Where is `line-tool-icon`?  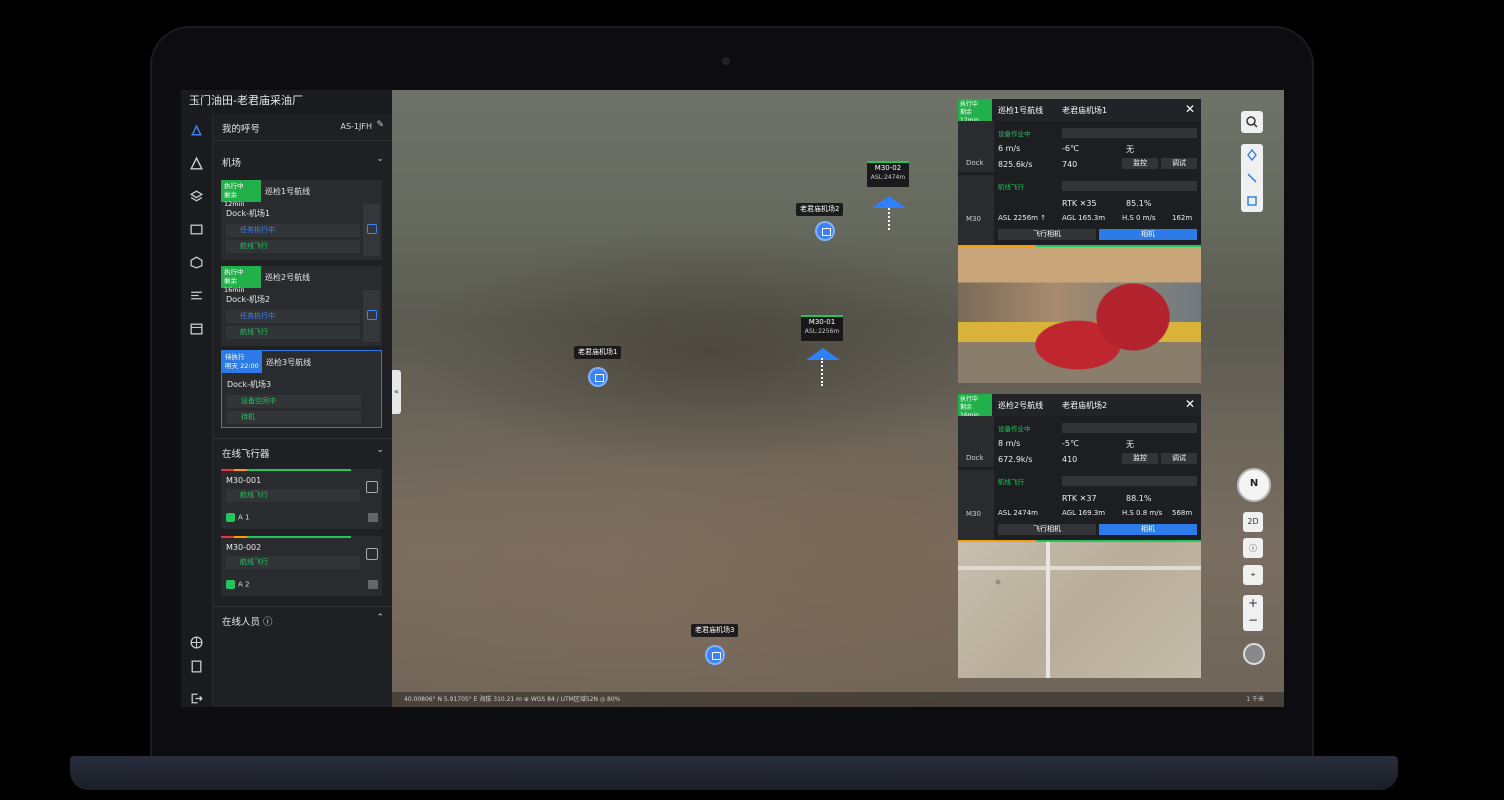
line-tool-icon is located at coordinates (1252, 178).